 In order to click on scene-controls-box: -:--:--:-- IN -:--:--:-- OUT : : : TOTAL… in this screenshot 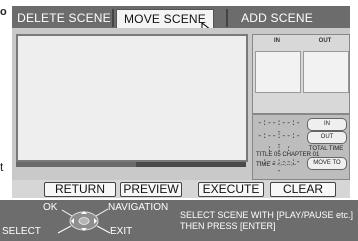, I will do `click(301, 147)`.